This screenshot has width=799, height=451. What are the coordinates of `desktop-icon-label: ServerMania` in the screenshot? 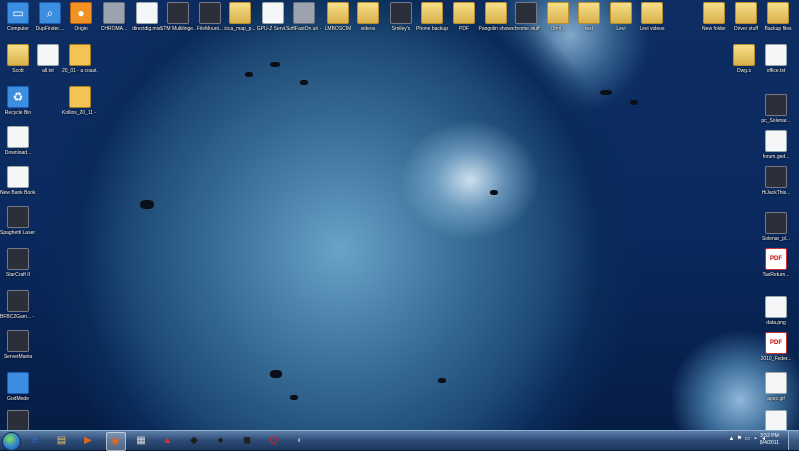 It's located at (18, 357).